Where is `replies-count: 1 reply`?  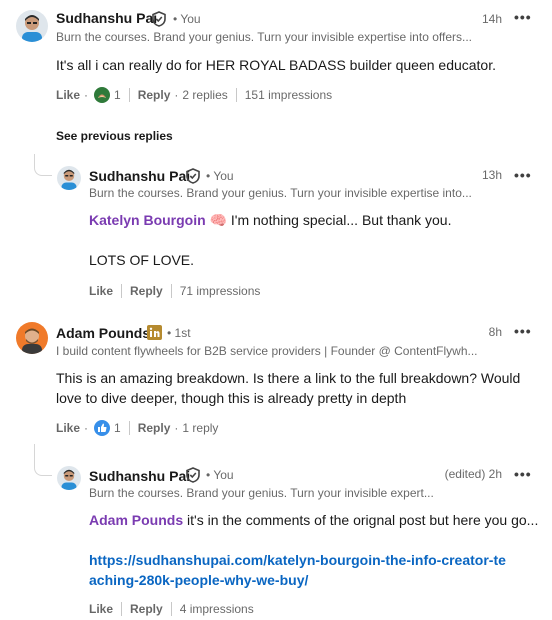
replies-count: 1 reply is located at coordinates (200, 428).